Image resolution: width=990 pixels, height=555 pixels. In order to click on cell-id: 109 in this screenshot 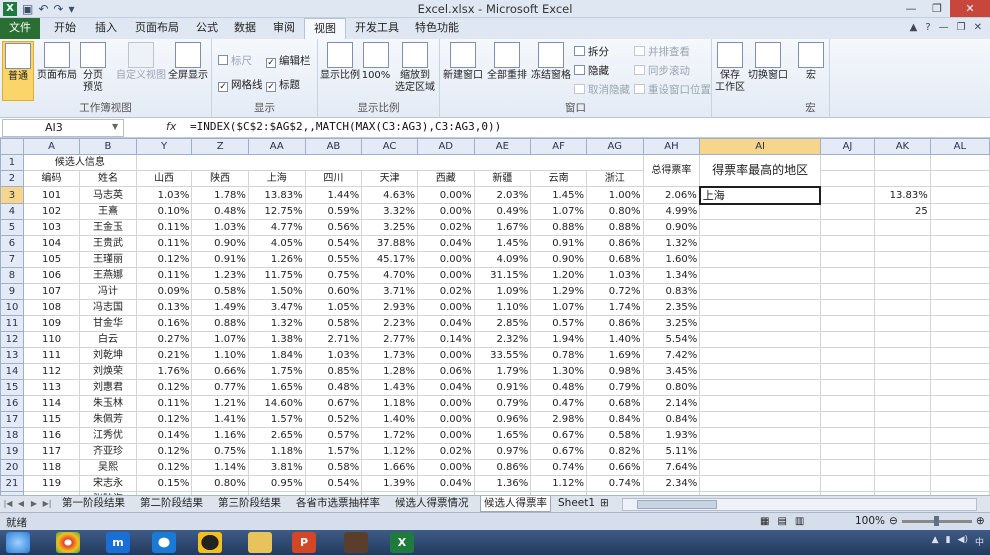, I will do `click(51, 323)`.